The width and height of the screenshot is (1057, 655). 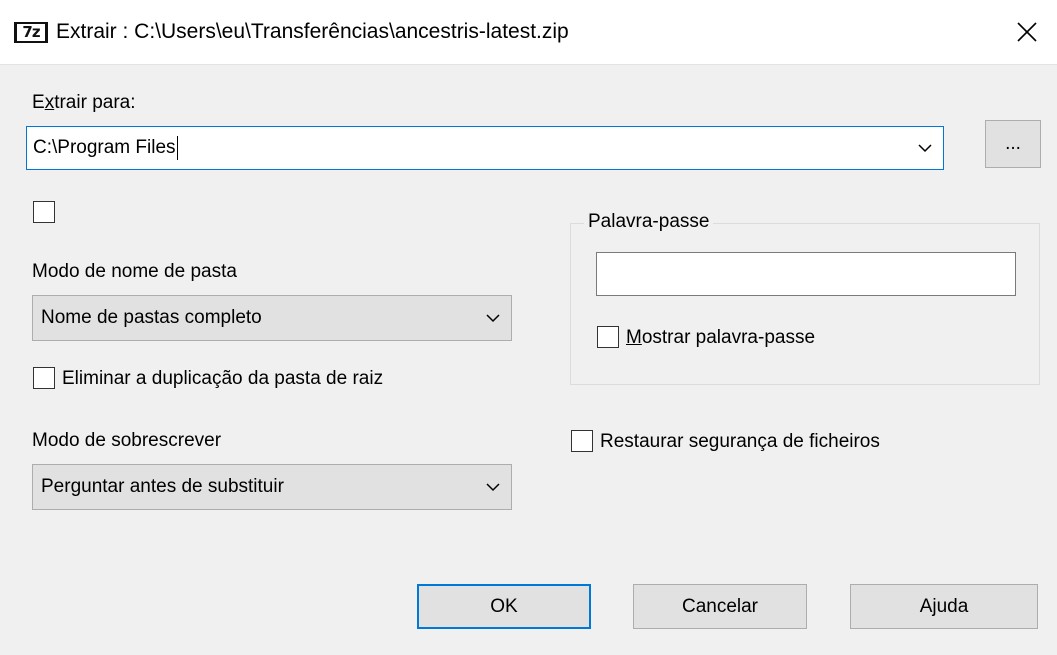 I want to click on cancel-button: Cancelar, so click(x=720, y=606).